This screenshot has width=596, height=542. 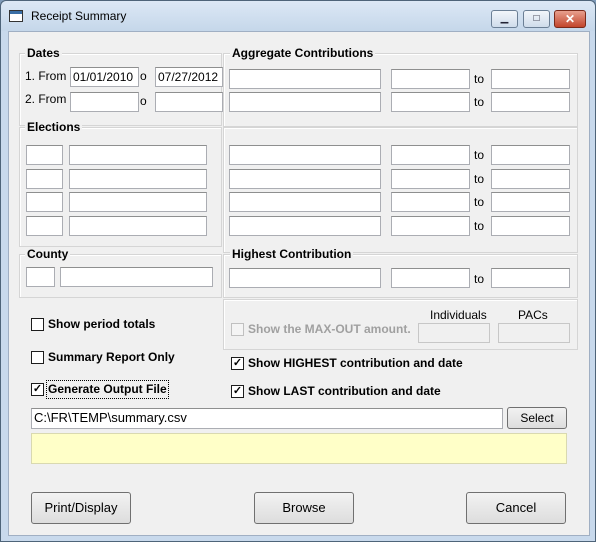 What do you see at coordinates (102, 324) in the screenshot?
I see `show-period-totals-label: Show period totals` at bounding box center [102, 324].